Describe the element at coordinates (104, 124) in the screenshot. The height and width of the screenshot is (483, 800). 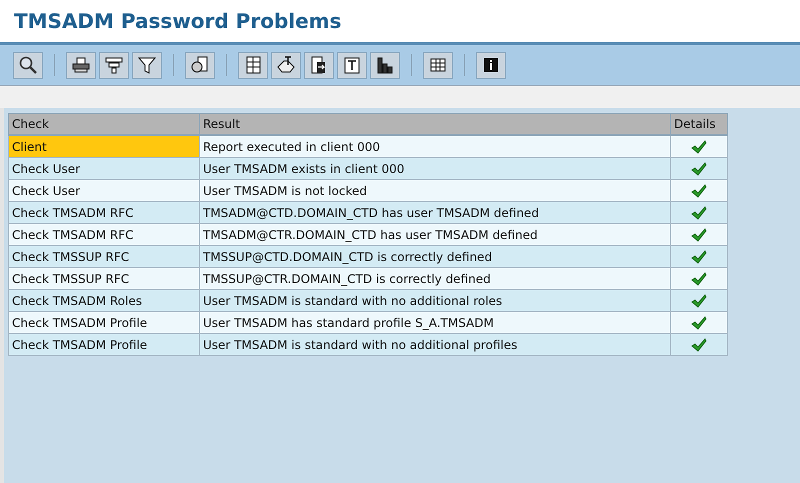
I see `column-header: Check` at that location.